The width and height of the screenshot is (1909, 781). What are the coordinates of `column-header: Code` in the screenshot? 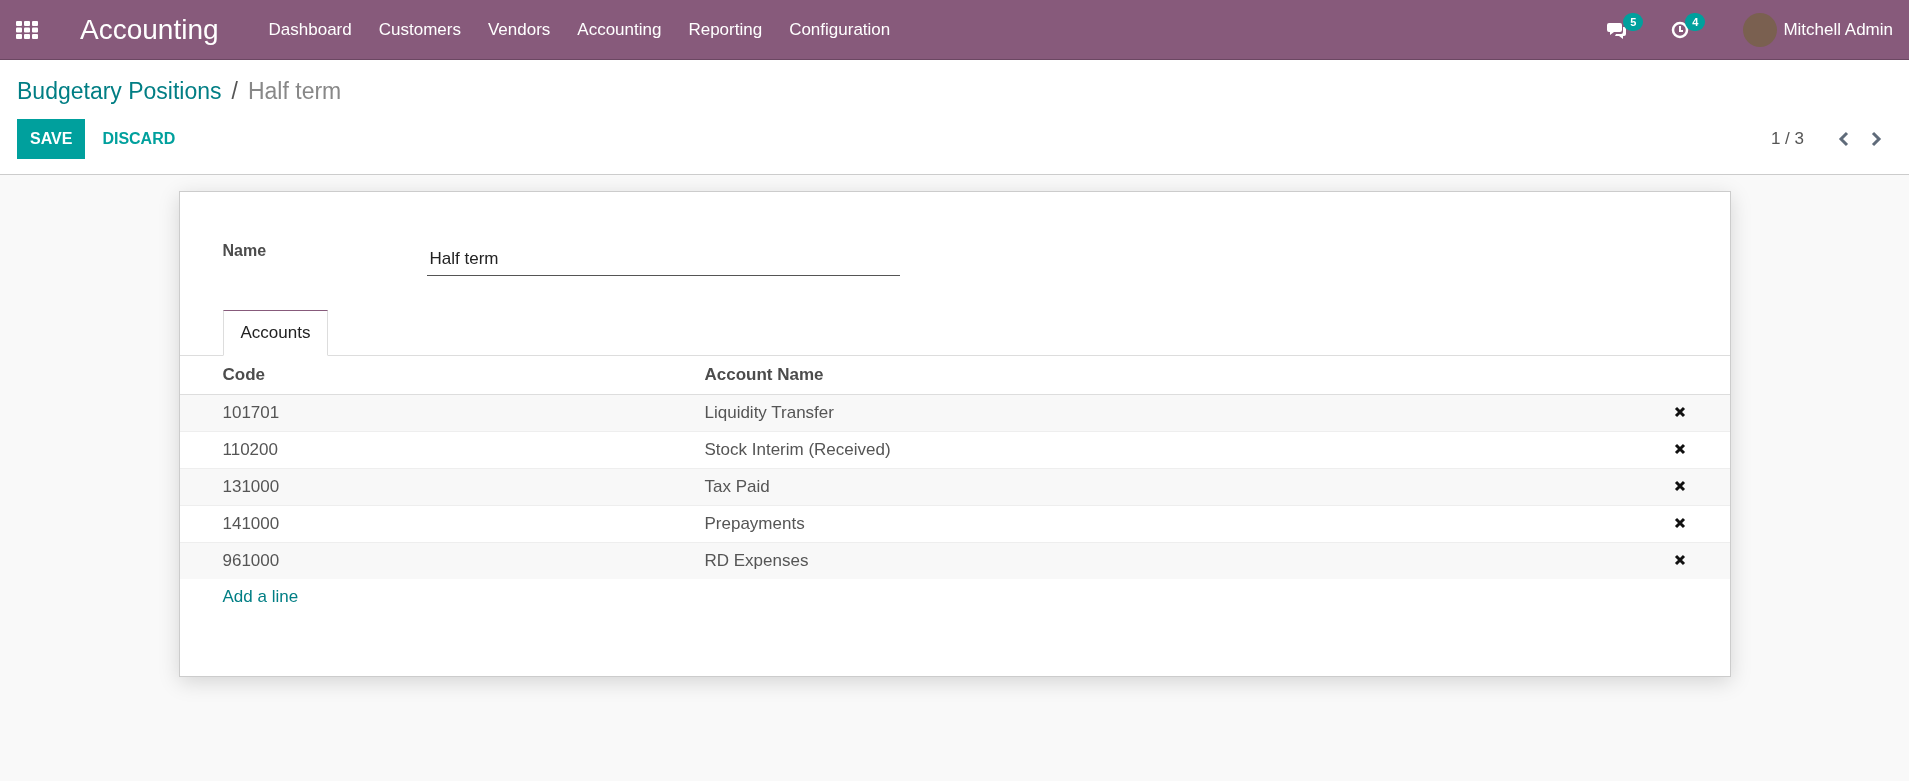 It's located at (442, 375).